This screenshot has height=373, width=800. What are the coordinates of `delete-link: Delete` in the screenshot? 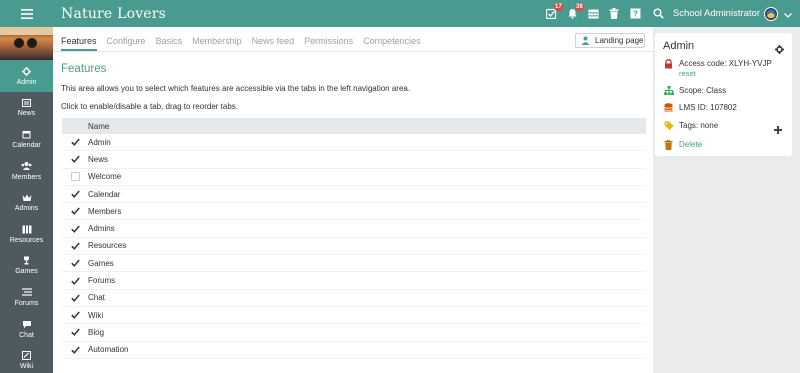 It's located at (690, 144).